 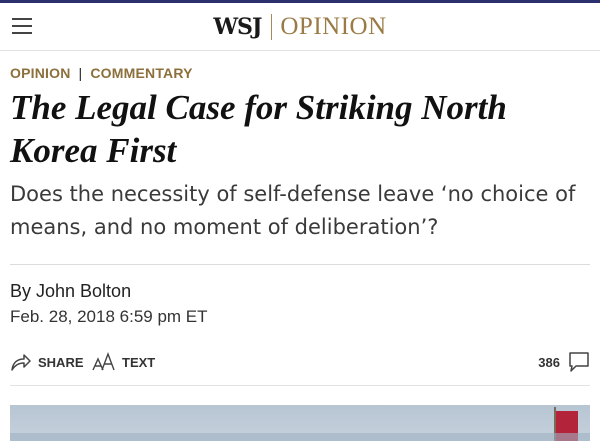 I want to click on article-byline: By John Bolton, so click(x=70, y=291).